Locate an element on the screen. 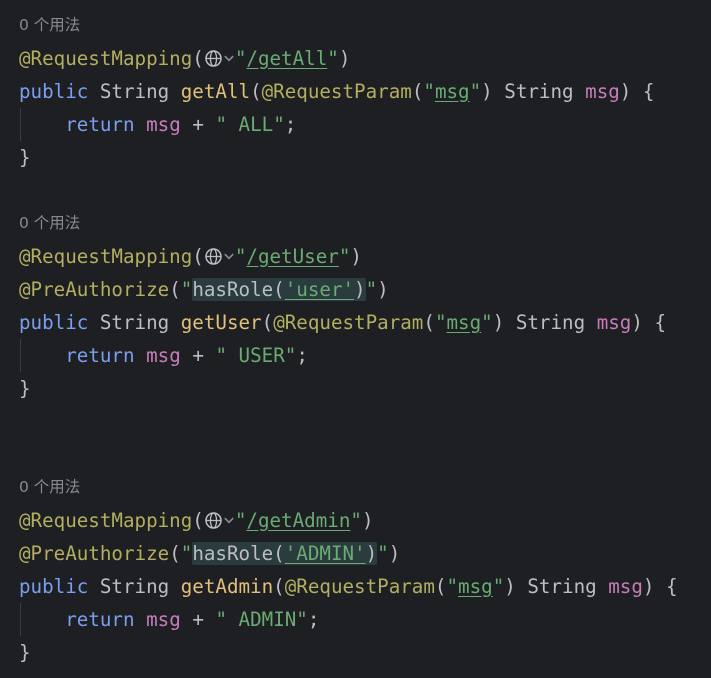 This screenshot has width=711, height=678. return-line: return msg + " USER"; is located at coordinates (186, 355).